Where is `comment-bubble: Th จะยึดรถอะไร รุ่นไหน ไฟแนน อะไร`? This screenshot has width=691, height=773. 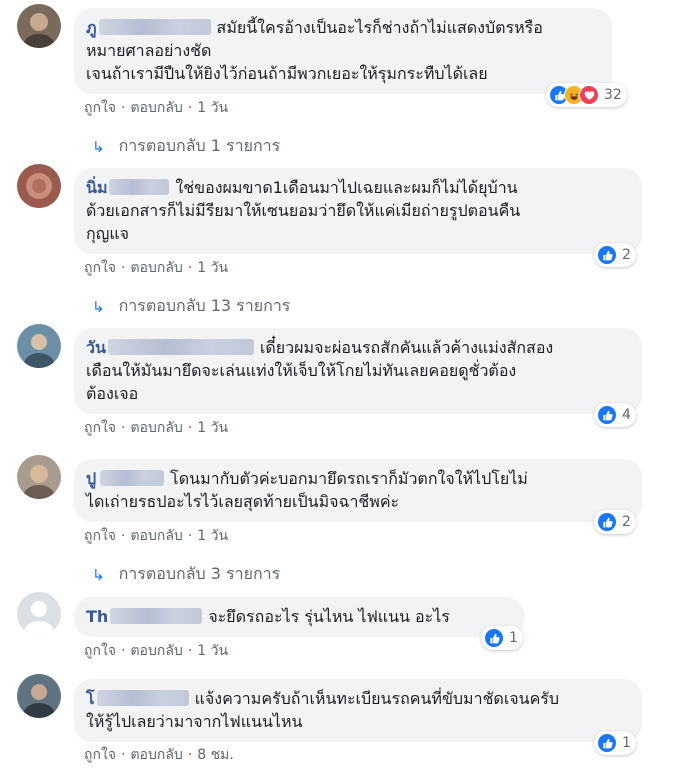 comment-bubble: Th จะยึดรถอะไร รุ่นไหน ไฟแนน อะไร is located at coordinates (299, 617).